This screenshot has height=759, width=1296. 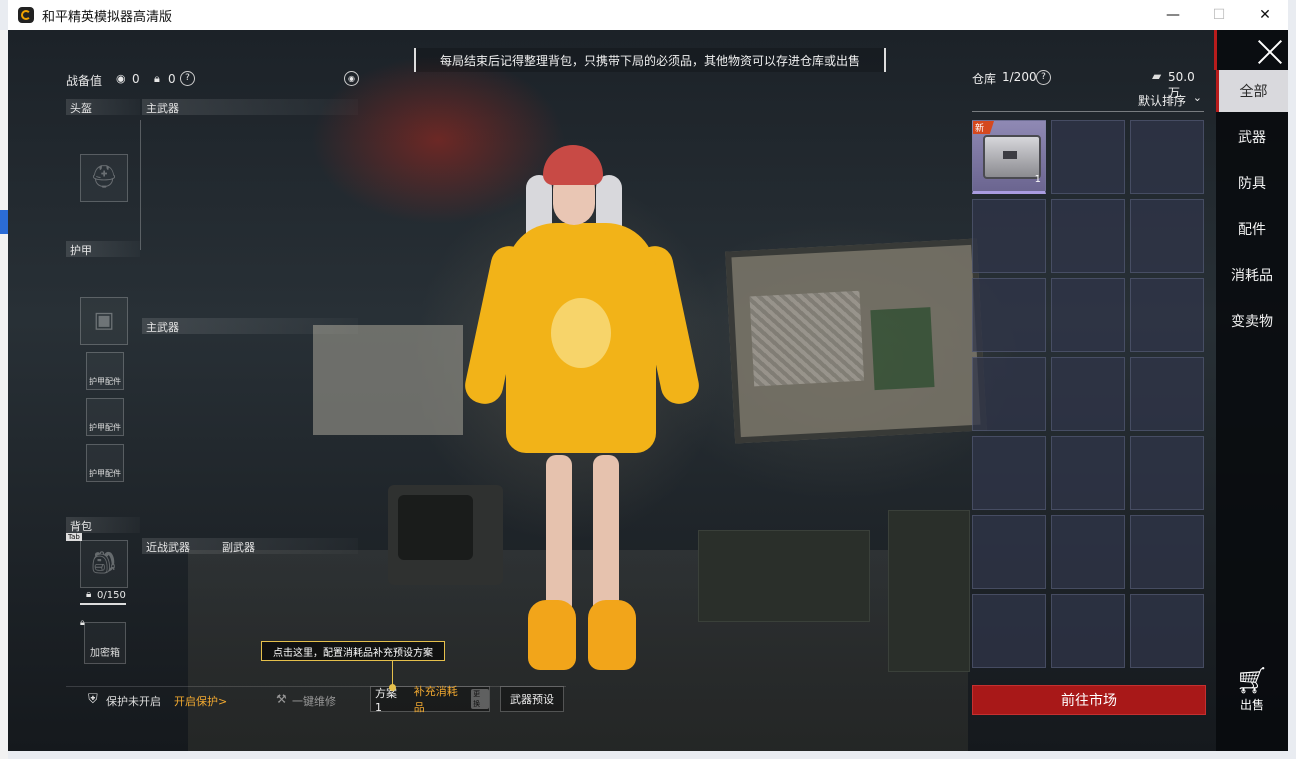 What do you see at coordinates (172, 79) in the screenshot?
I see `lock-value: 0` at bounding box center [172, 79].